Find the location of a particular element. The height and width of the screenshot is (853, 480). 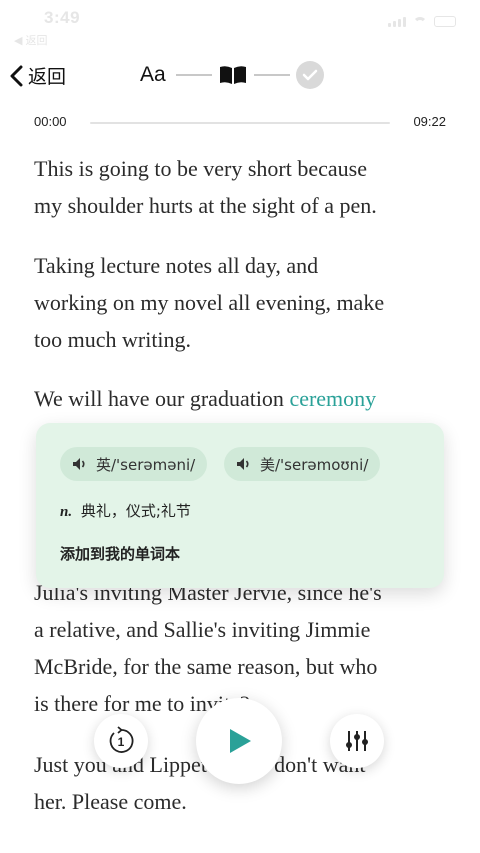

audio-progress: 00:00 09:22 is located at coordinates (240, 124).